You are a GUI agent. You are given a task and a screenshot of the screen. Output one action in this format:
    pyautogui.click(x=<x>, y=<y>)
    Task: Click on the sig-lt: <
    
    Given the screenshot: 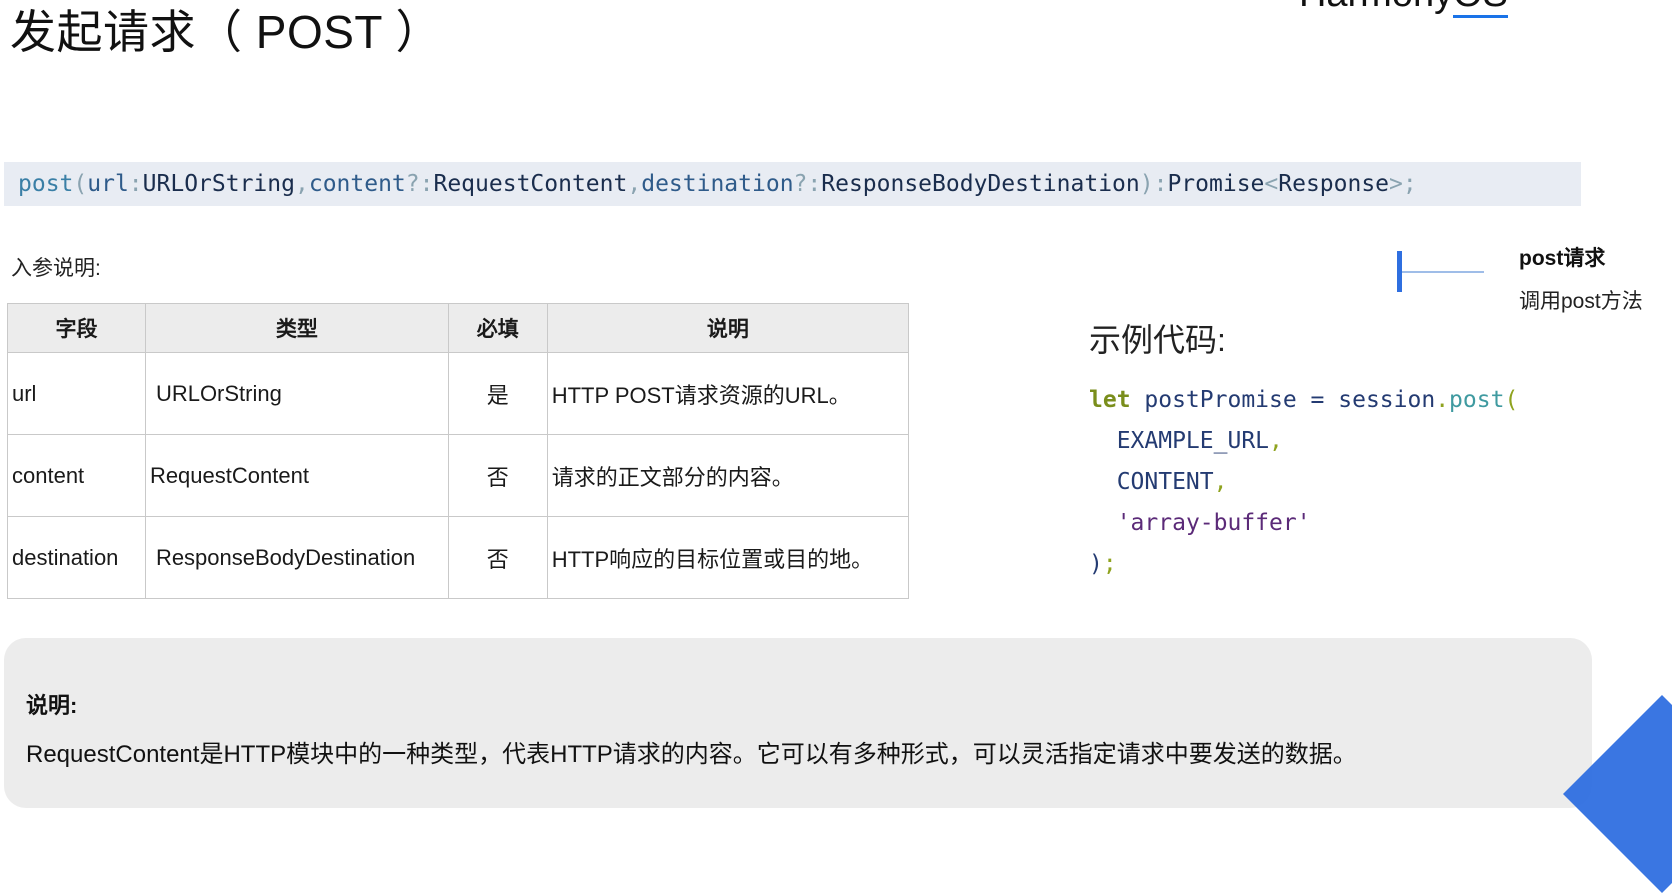 What is the action you would take?
    pyautogui.click(x=1271, y=184)
    